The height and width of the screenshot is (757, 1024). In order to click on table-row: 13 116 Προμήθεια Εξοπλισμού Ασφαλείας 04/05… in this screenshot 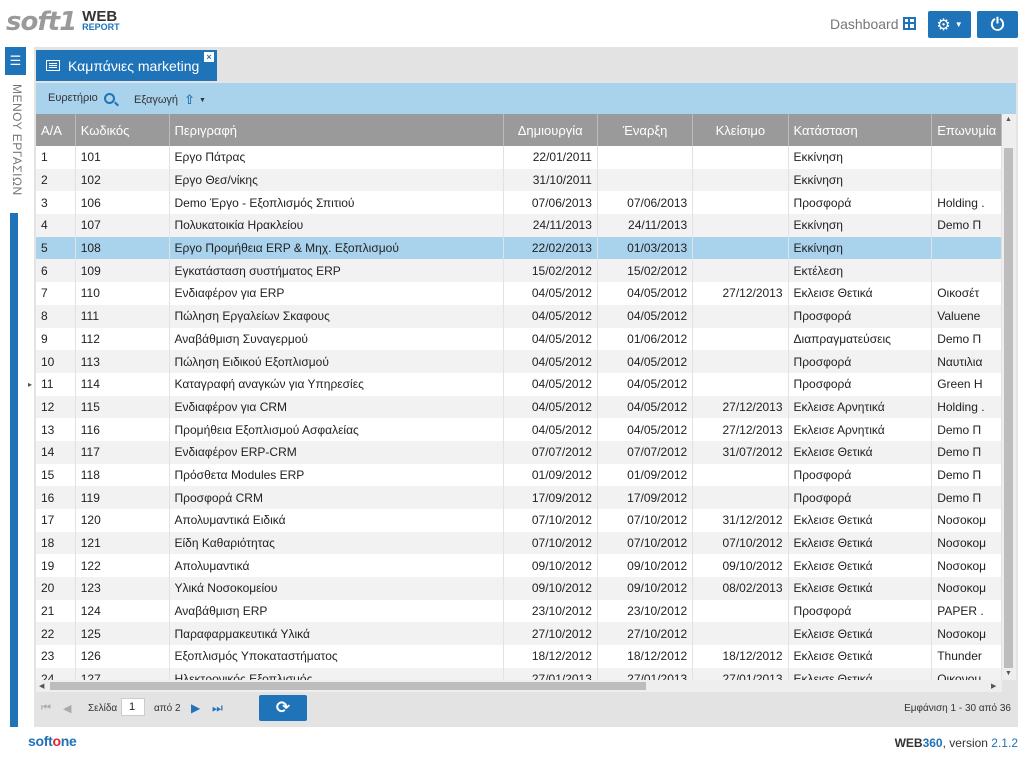, I will do `click(519, 429)`.